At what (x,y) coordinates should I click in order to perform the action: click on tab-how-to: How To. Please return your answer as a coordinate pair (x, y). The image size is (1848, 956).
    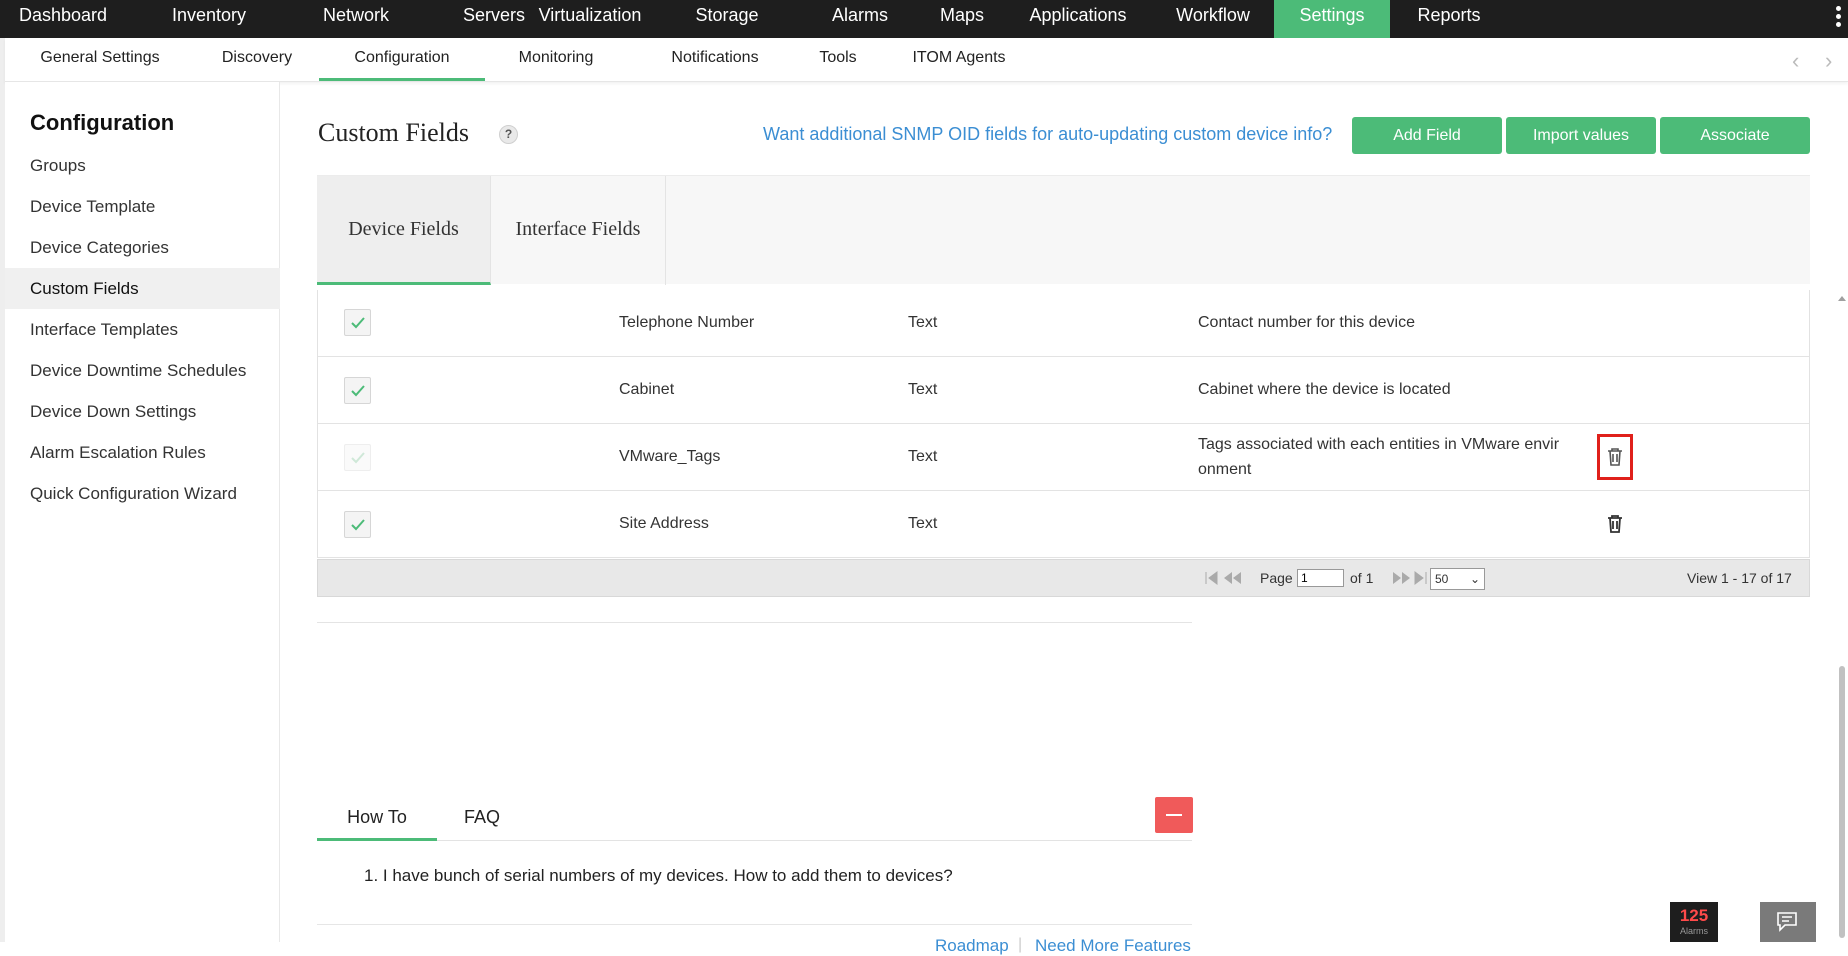
    Looking at the image, I should click on (377, 817).